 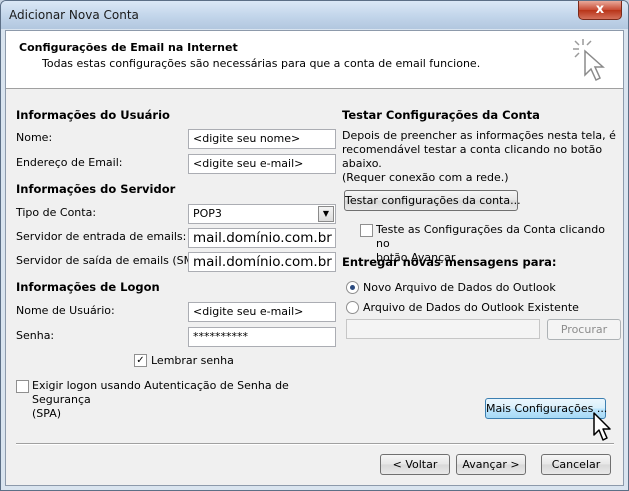 What do you see at coordinates (262, 139) in the screenshot?
I see `name-input: <digite seu nome>` at bounding box center [262, 139].